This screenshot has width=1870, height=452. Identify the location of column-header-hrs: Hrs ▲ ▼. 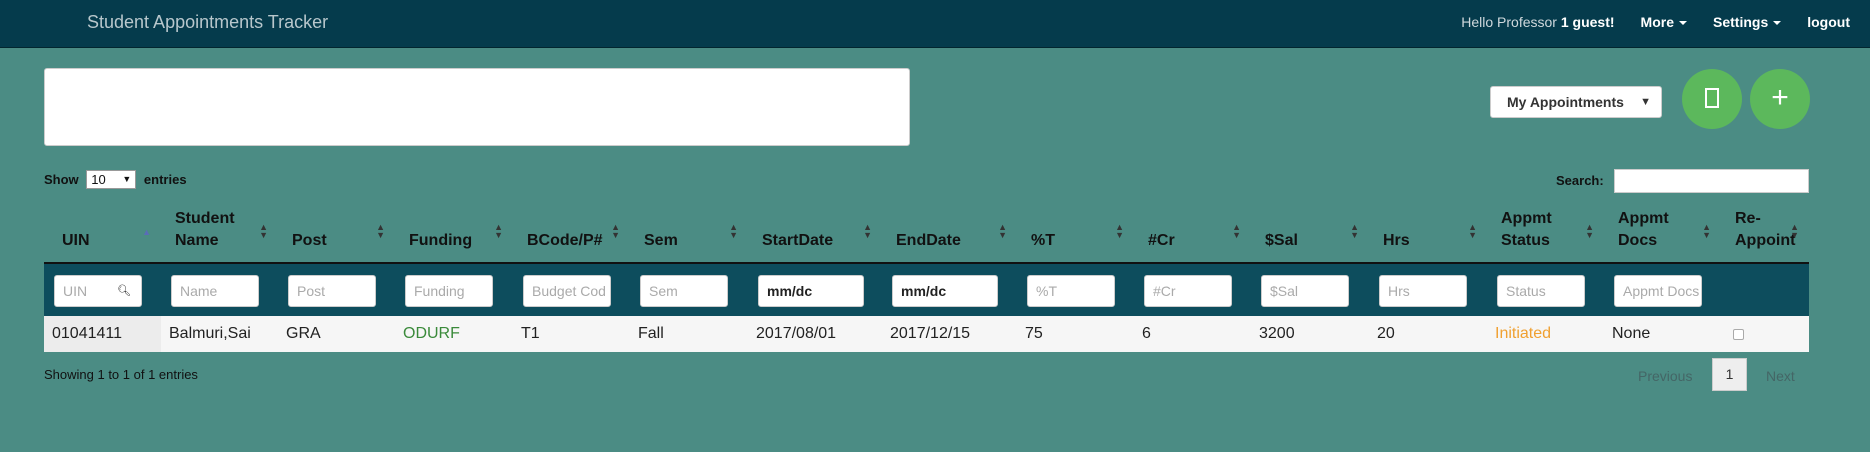
(1428, 235).